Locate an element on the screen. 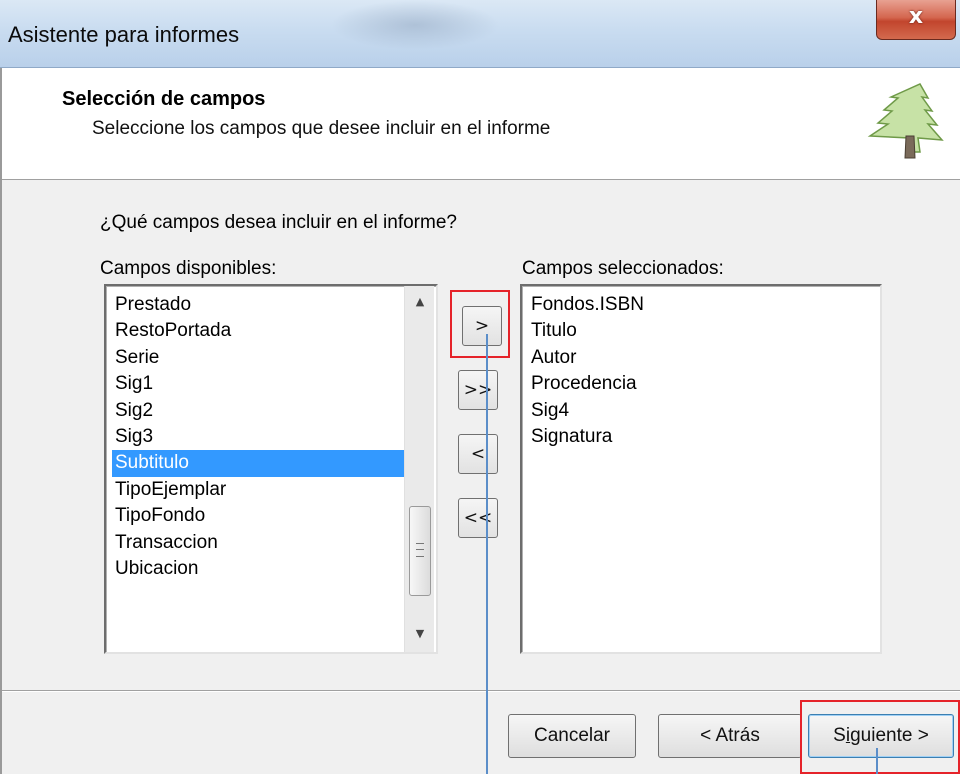 The height and width of the screenshot is (774, 960). available-fields-label: Campos disponibles: is located at coordinates (188, 268).